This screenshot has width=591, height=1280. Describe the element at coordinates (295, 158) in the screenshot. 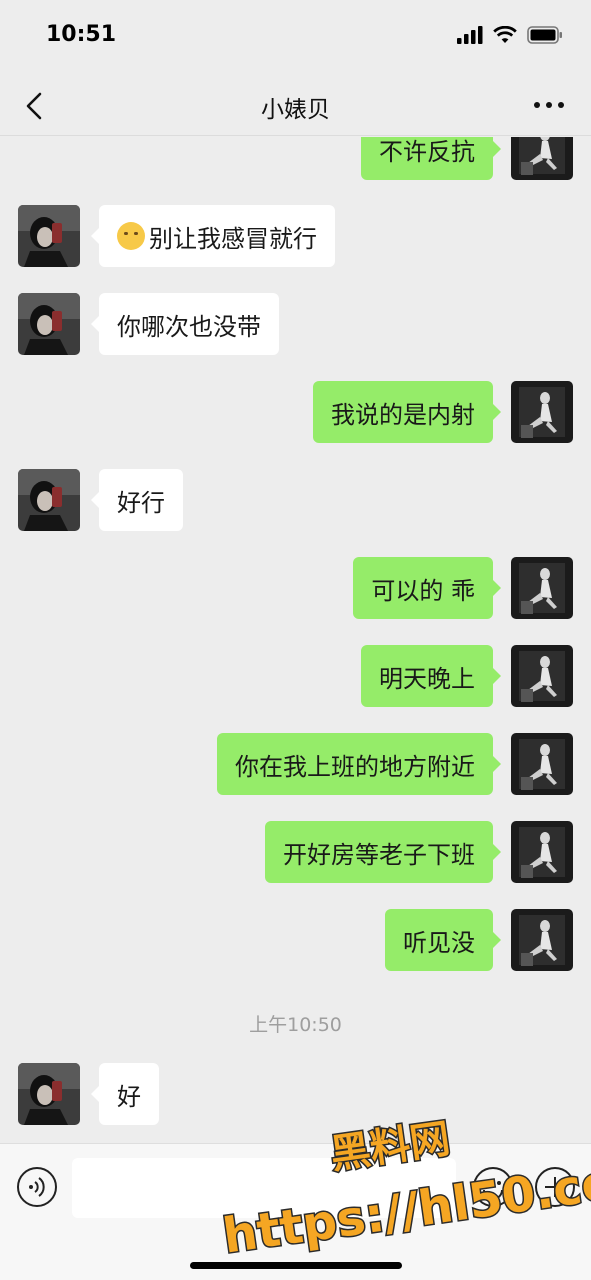

I see `message-row: 不许反抗` at that location.